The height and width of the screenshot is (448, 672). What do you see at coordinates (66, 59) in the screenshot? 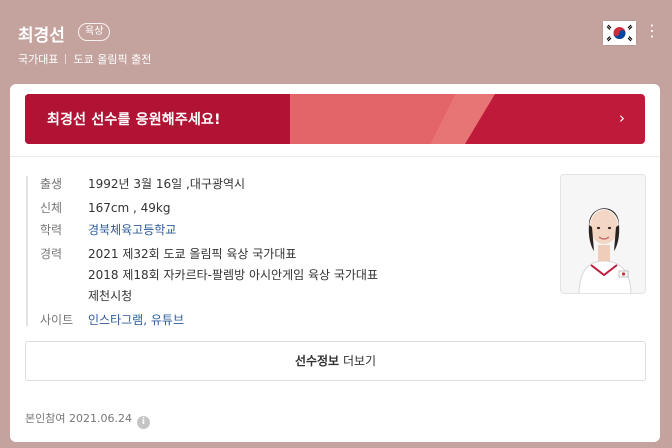
I see `subline-divider` at bounding box center [66, 59].